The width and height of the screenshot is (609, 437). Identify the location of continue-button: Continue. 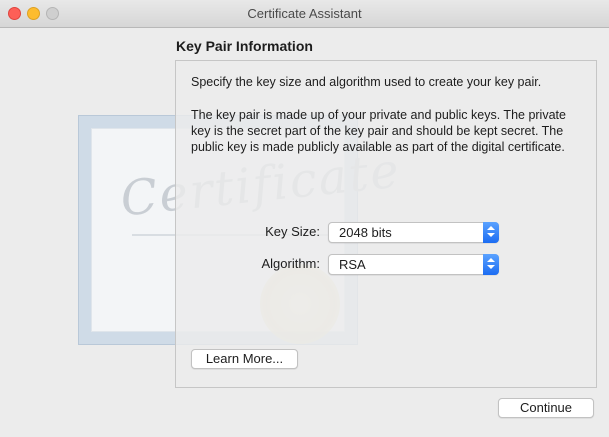
(546, 408).